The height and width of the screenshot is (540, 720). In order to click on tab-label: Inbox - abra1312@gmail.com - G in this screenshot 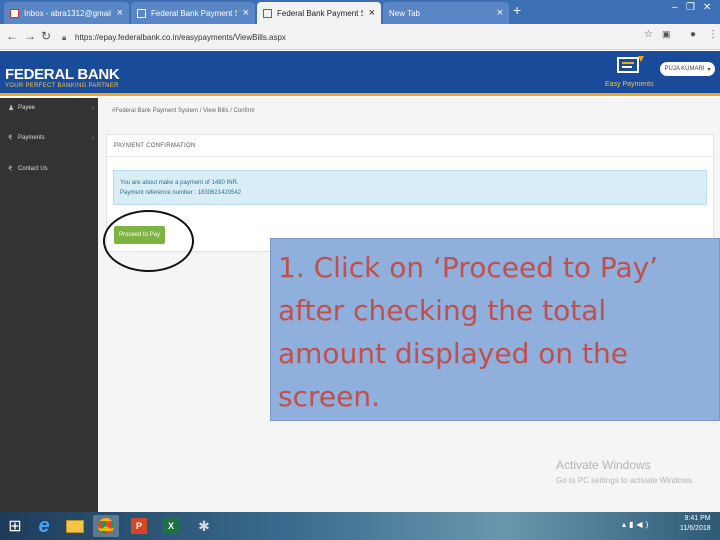, I will do `click(67, 13)`.